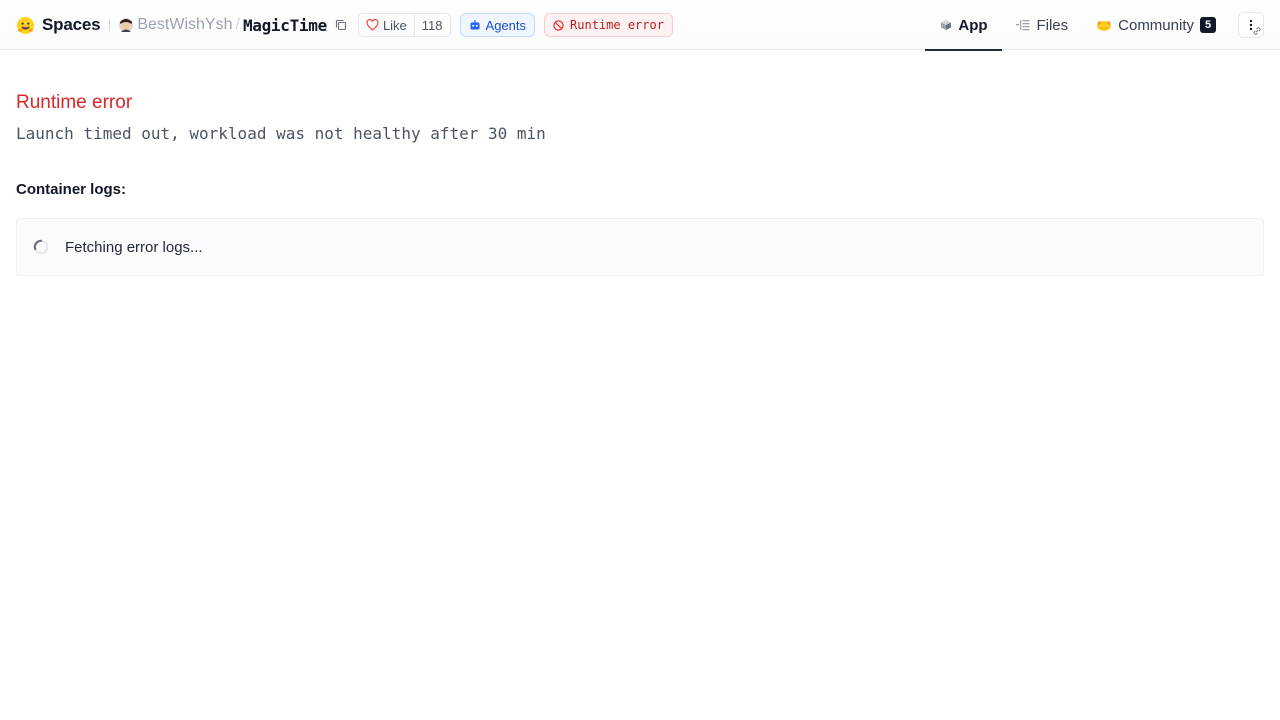  Describe the element at coordinates (1208, 25) in the screenshot. I see `community-count-badge: 5` at that location.